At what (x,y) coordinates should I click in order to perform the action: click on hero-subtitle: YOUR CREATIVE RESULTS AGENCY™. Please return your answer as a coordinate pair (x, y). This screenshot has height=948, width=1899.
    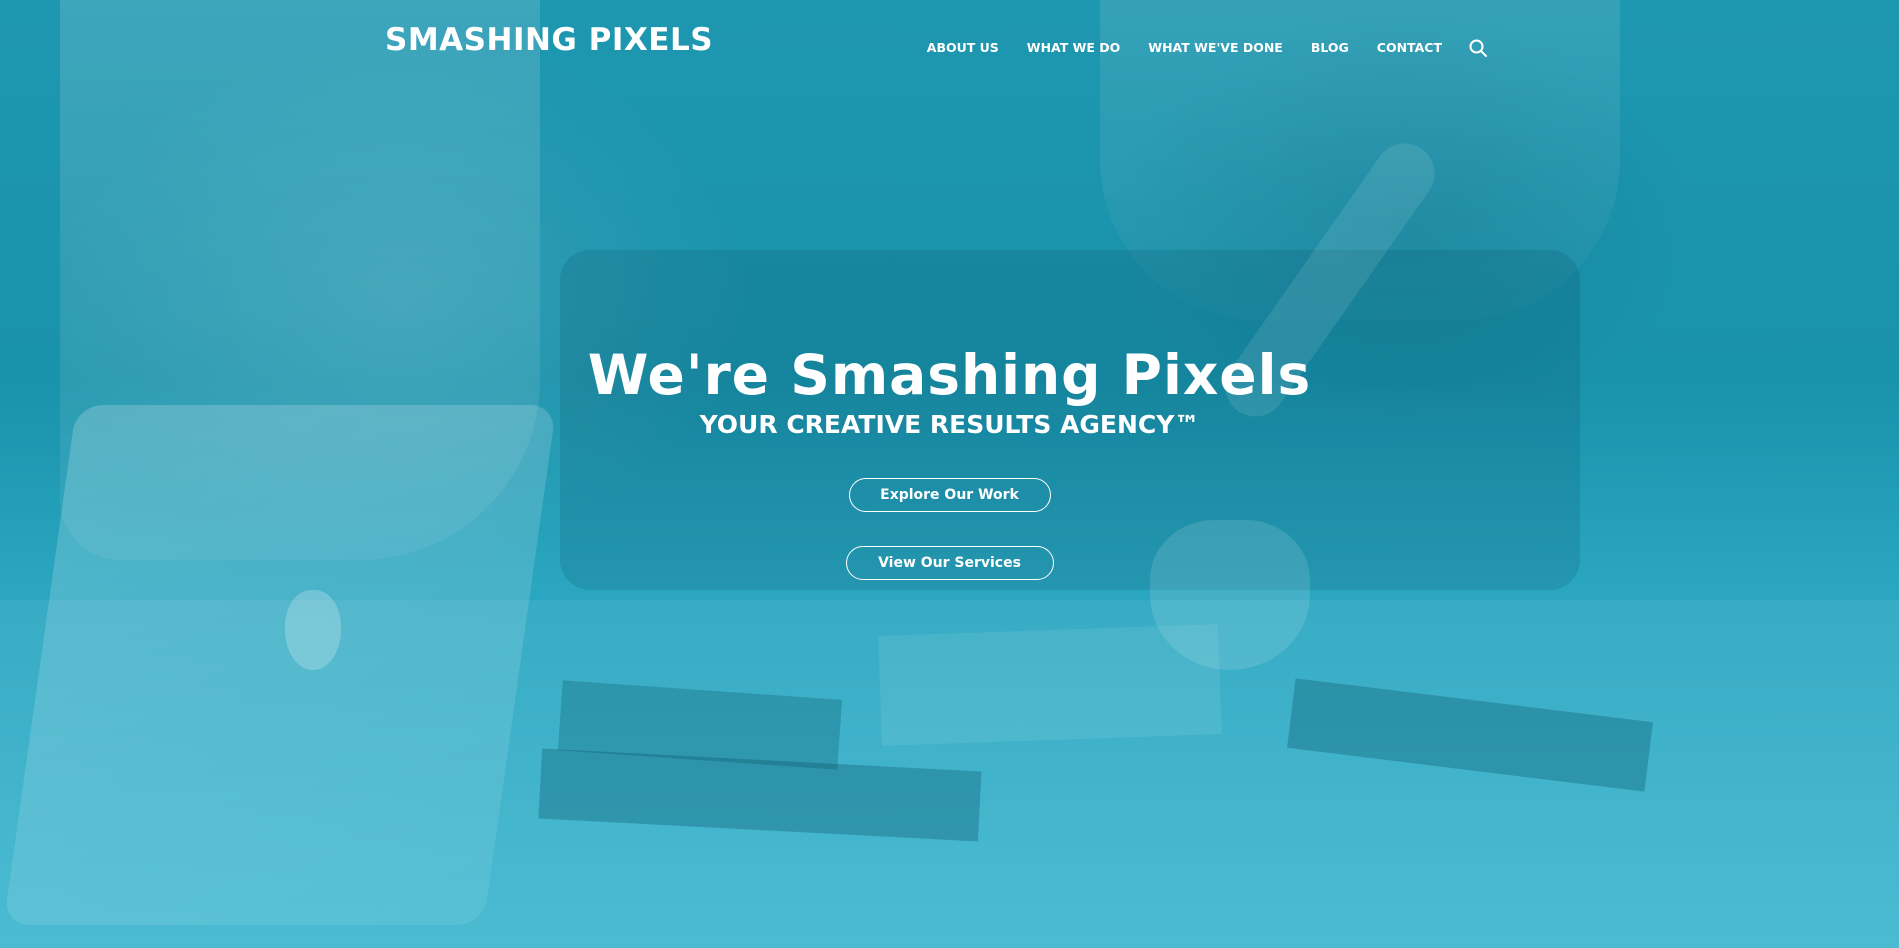
    Looking at the image, I should click on (949, 424).